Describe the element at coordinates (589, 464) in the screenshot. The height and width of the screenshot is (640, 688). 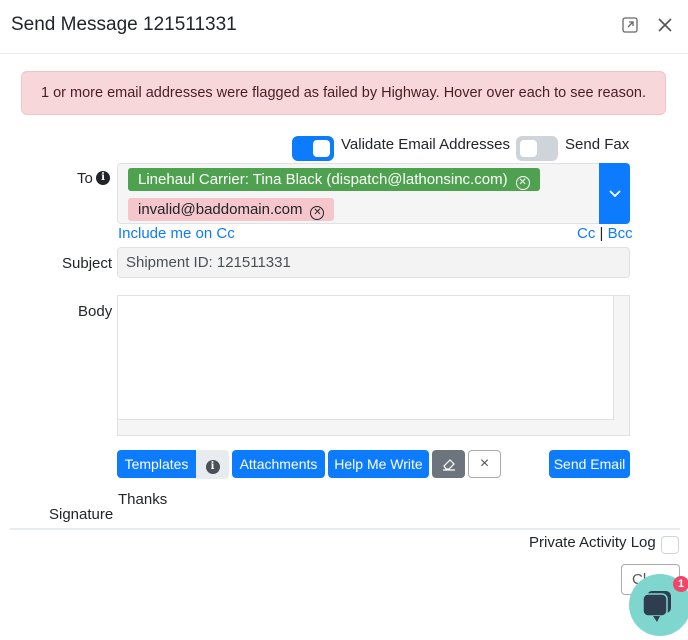
I see `send-email-button: Send Email` at that location.